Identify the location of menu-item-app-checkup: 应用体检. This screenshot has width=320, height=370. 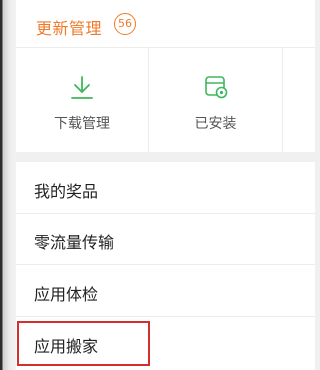
(165, 291).